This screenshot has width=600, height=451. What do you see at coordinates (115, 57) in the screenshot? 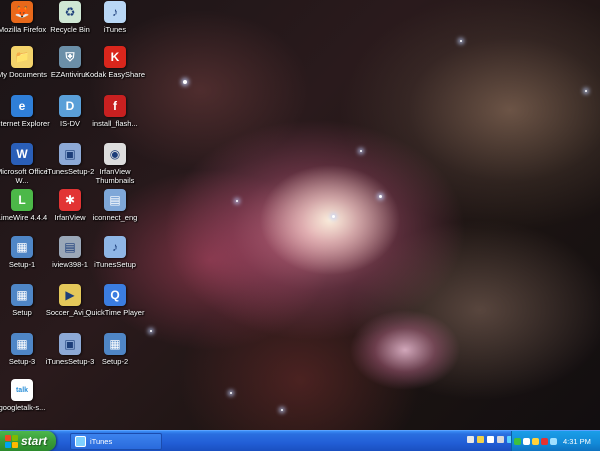
I see `kodak-icon: K` at bounding box center [115, 57].